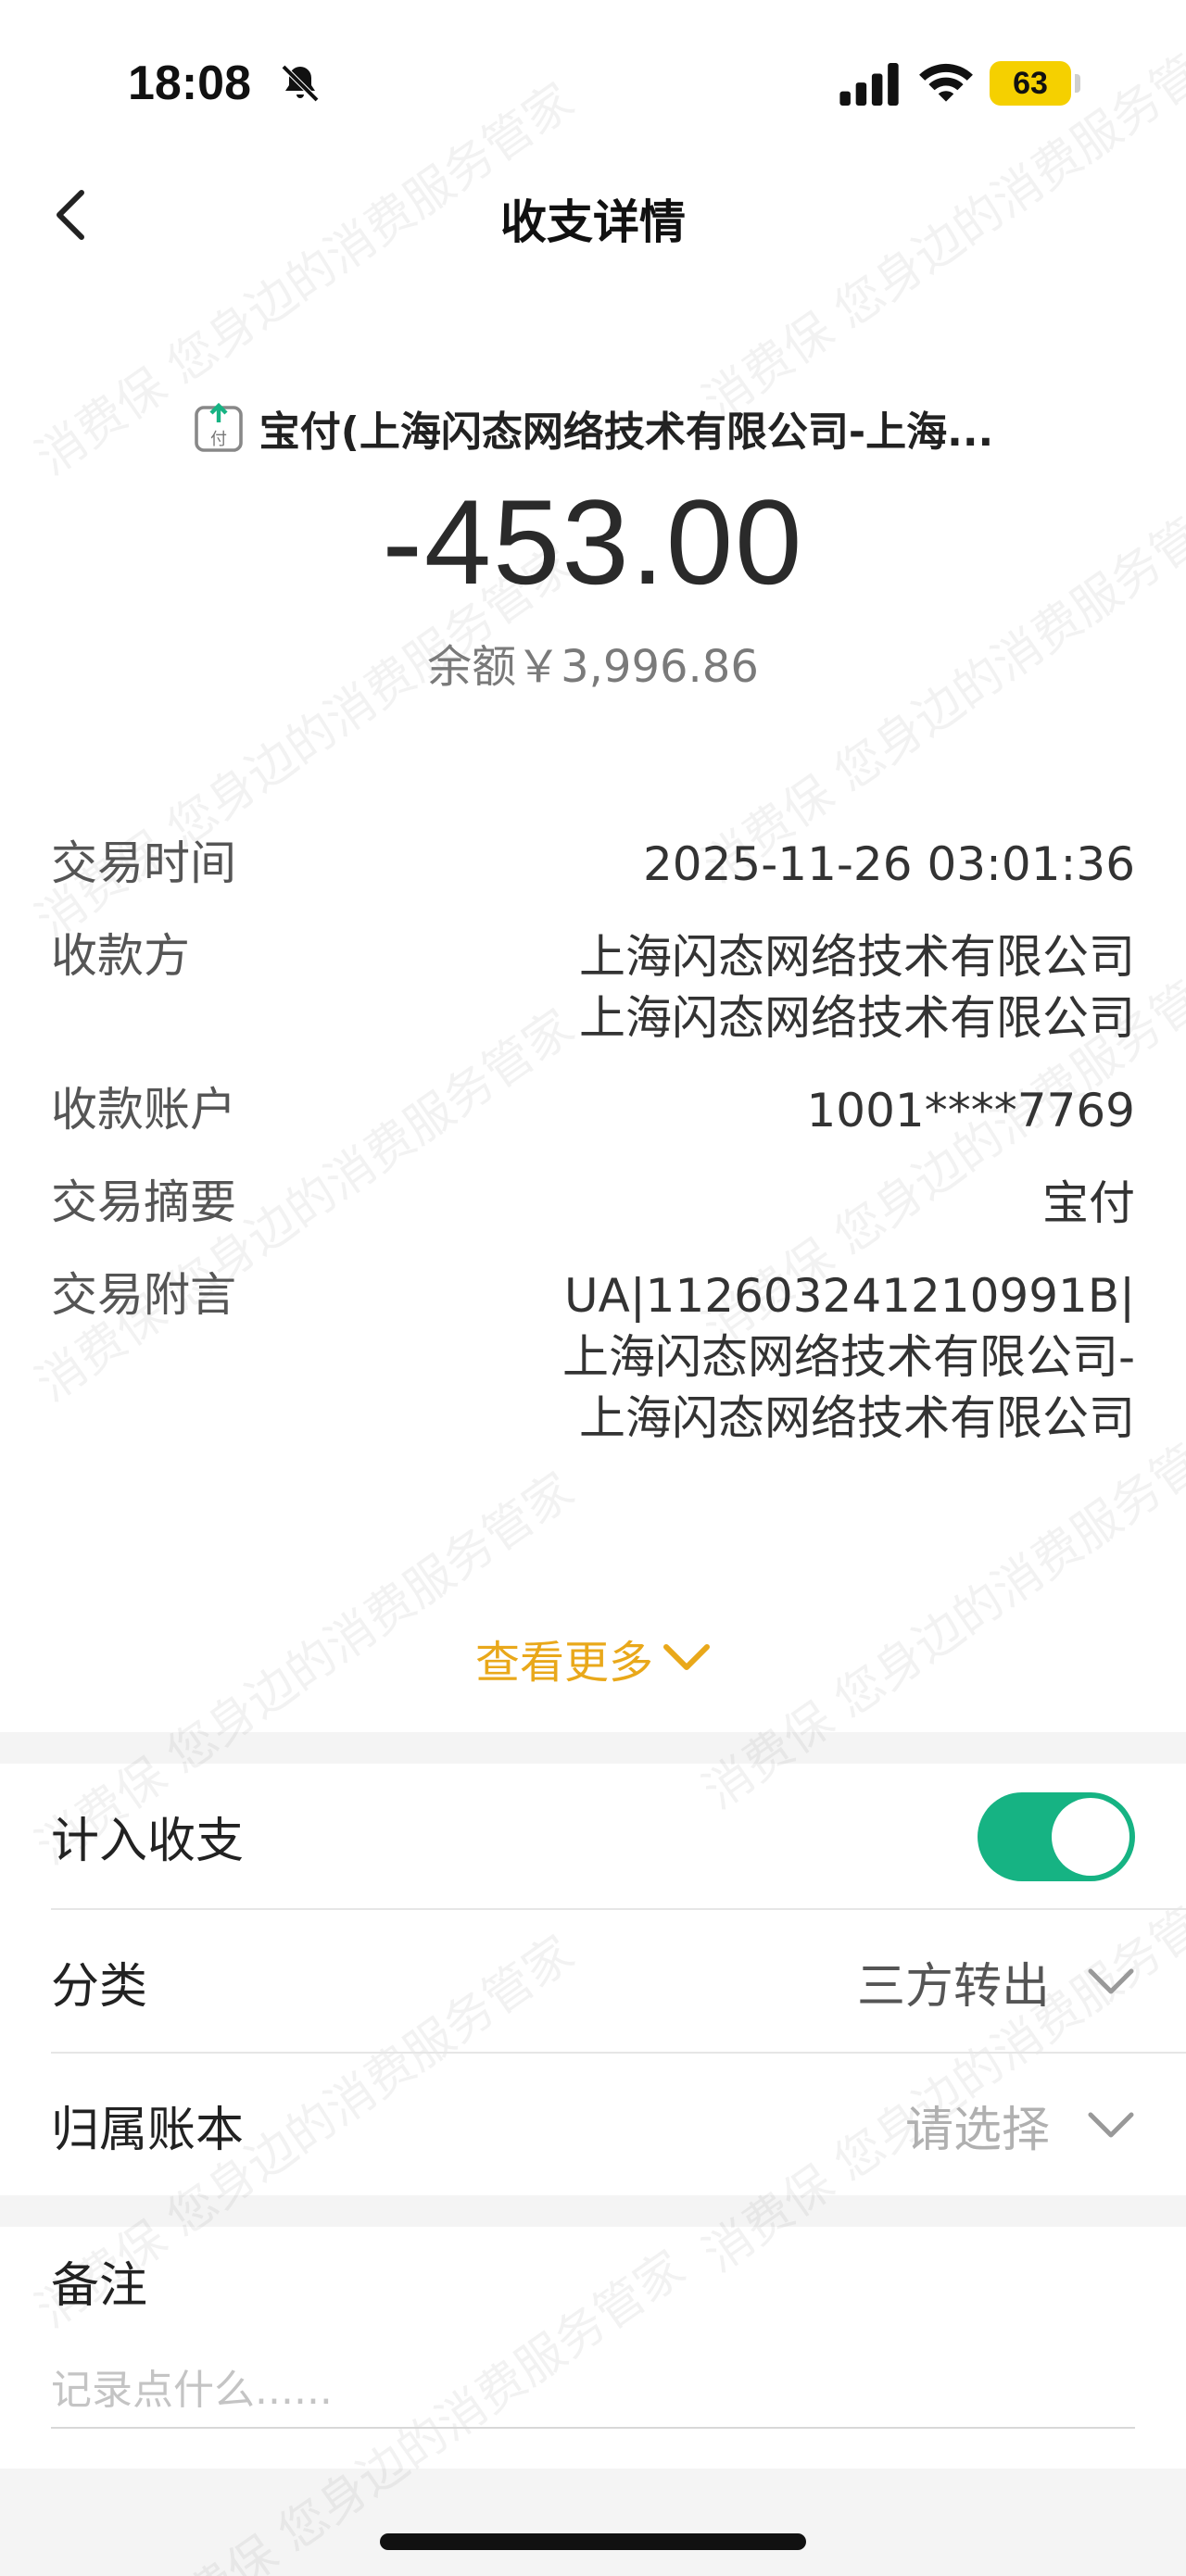 This screenshot has height=2576, width=1186. I want to click on detail-row-payee: 收款方 上海闪态网络技术有限公司上海闪态网络技术有限公司, so click(593, 987).